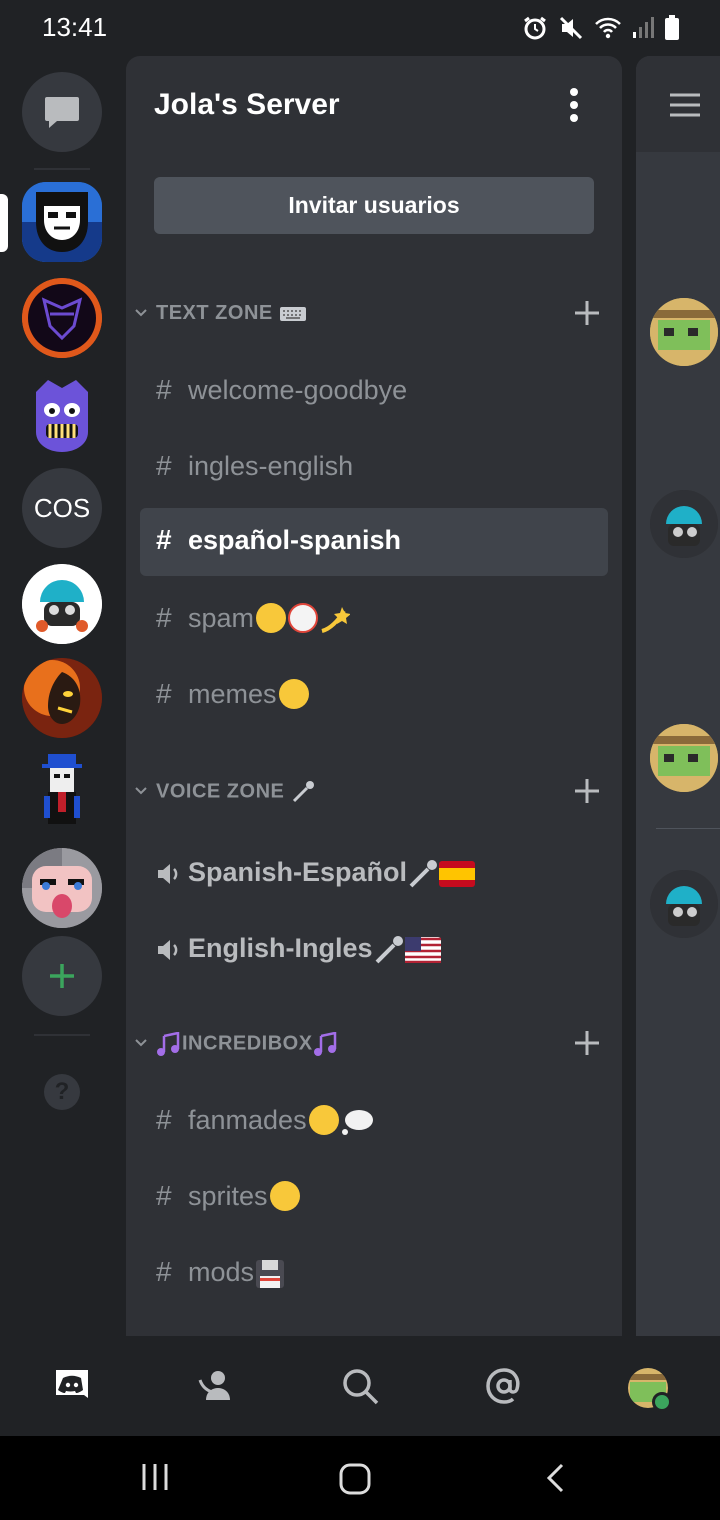 This screenshot has height=1520, width=720. What do you see at coordinates (574, 105) in the screenshot?
I see `more-options-icon` at bounding box center [574, 105].